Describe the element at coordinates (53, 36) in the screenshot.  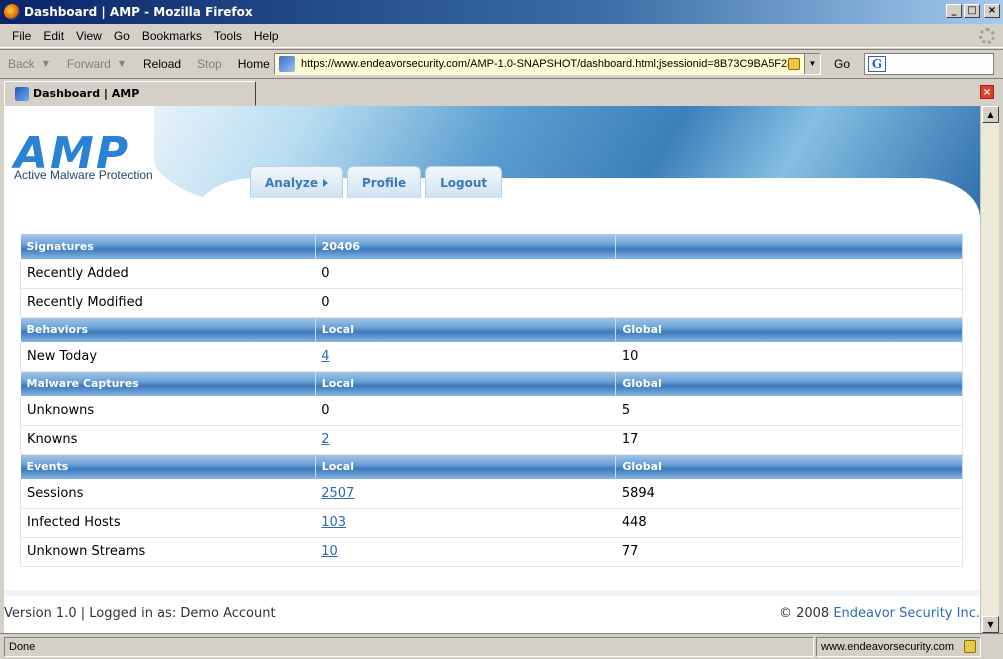
I see `menu-edit: Edit` at that location.